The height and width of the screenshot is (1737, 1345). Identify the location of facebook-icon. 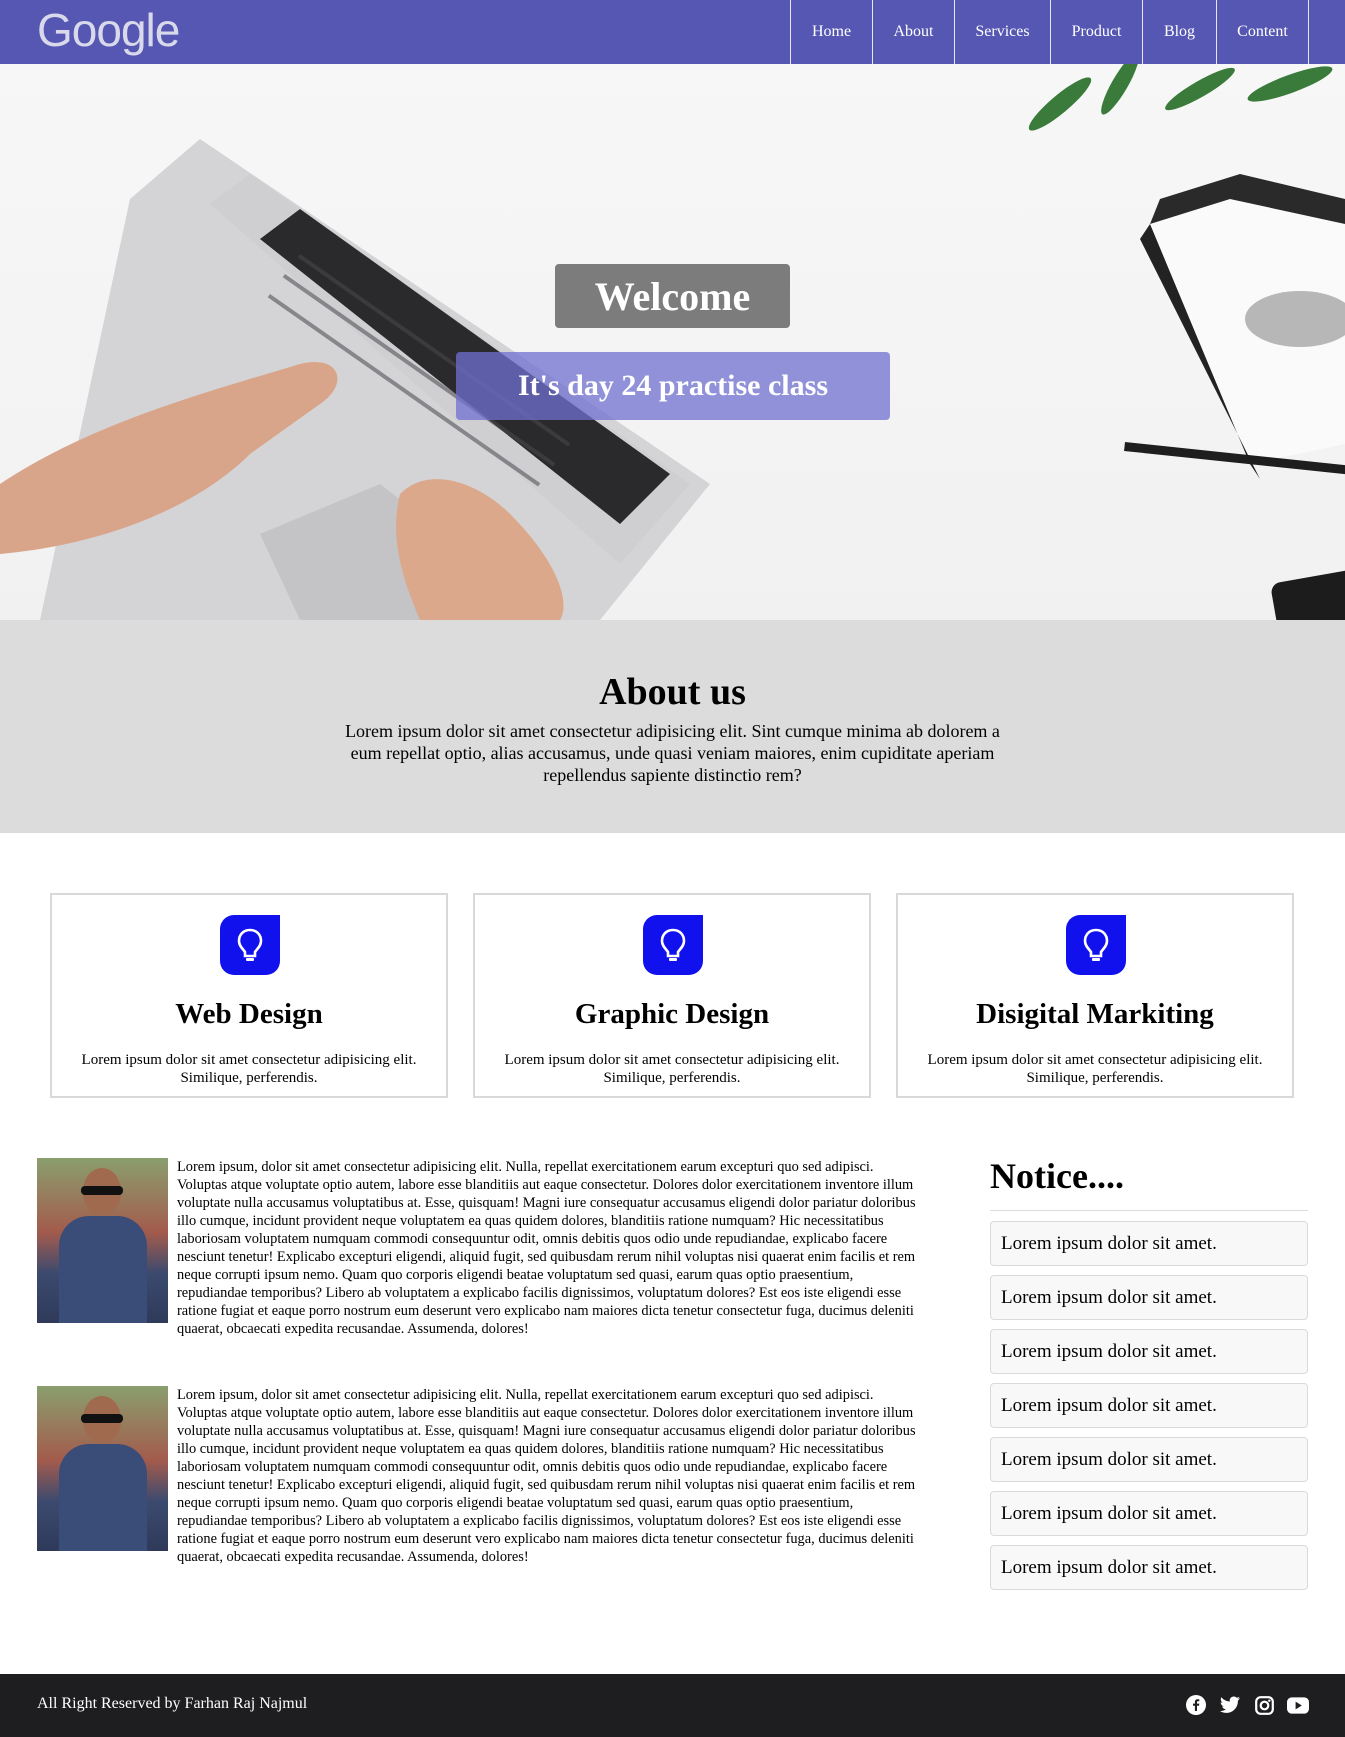
(1196, 1705).